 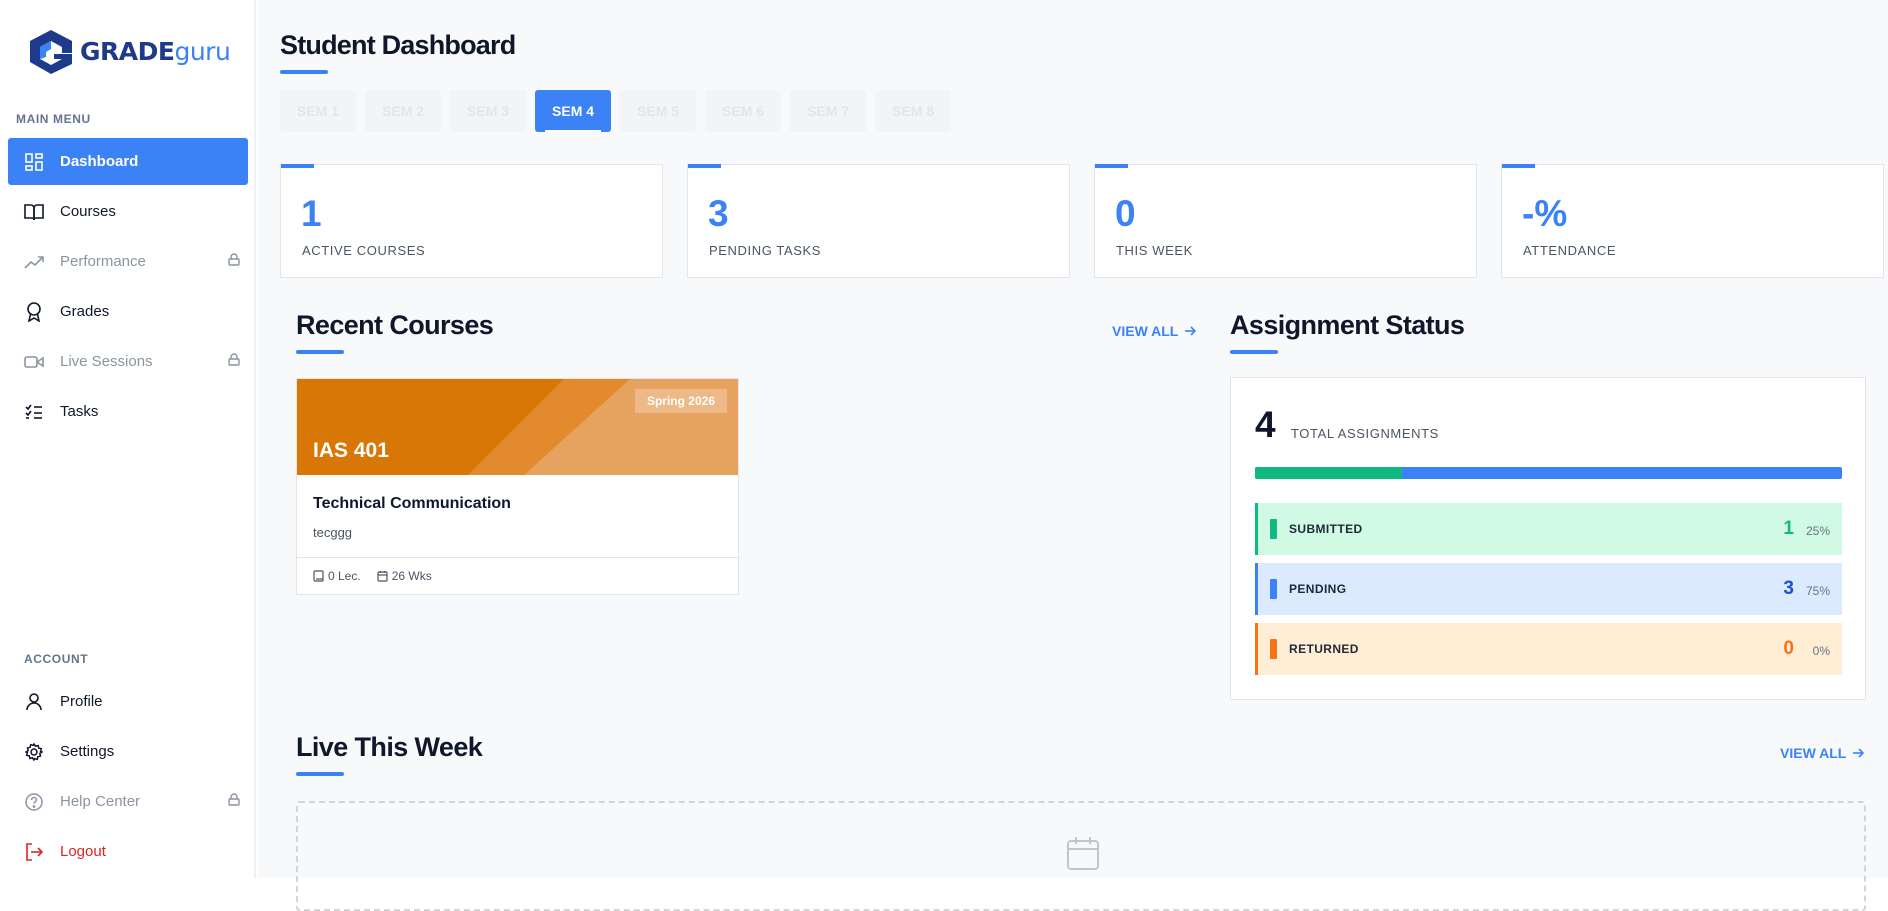 What do you see at coordinates (1817, 531) in the screenshot?
I see `status-percent: 25%` at bounding box center [1817, 531].